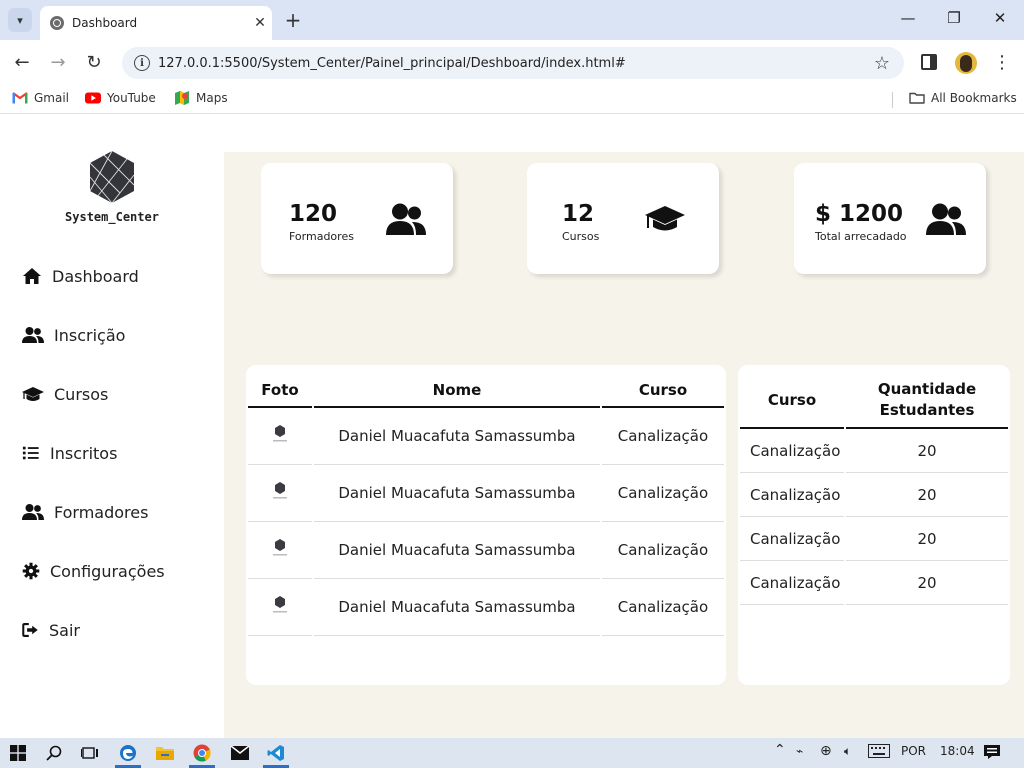 The width and height of the screenshot is (1024, 768). Describe the element at coordinates (847, 751) in the screenshot. I see `volume-icon: 🔈︎` at that location.